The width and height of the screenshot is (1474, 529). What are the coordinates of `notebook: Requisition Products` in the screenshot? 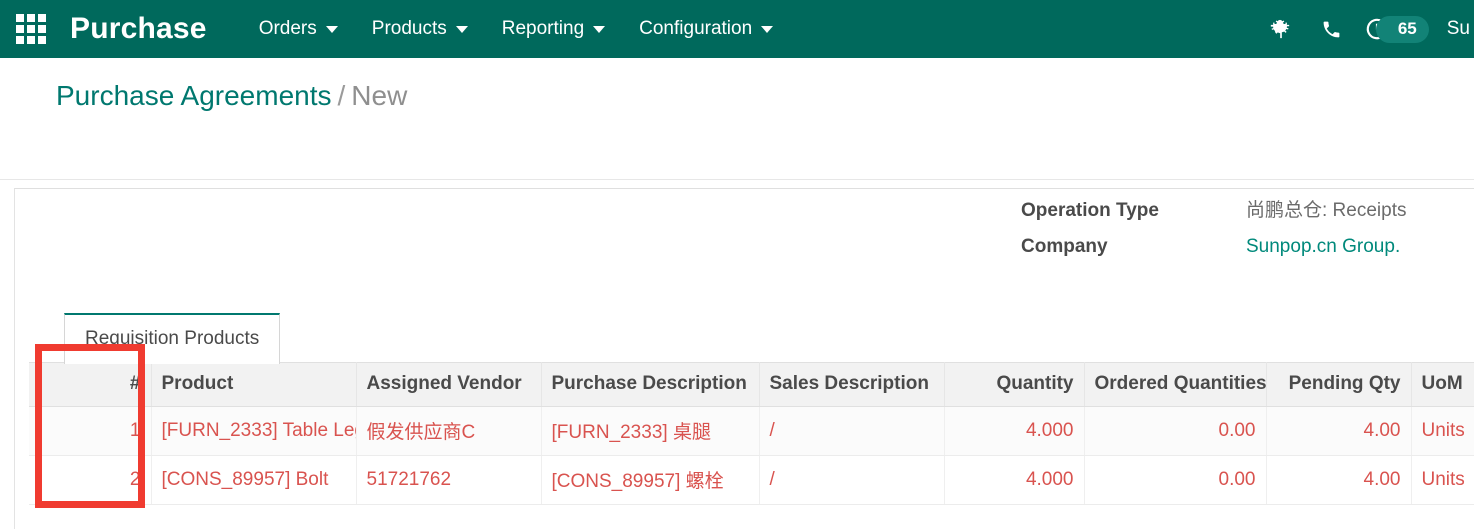 It's located at (769, 338).